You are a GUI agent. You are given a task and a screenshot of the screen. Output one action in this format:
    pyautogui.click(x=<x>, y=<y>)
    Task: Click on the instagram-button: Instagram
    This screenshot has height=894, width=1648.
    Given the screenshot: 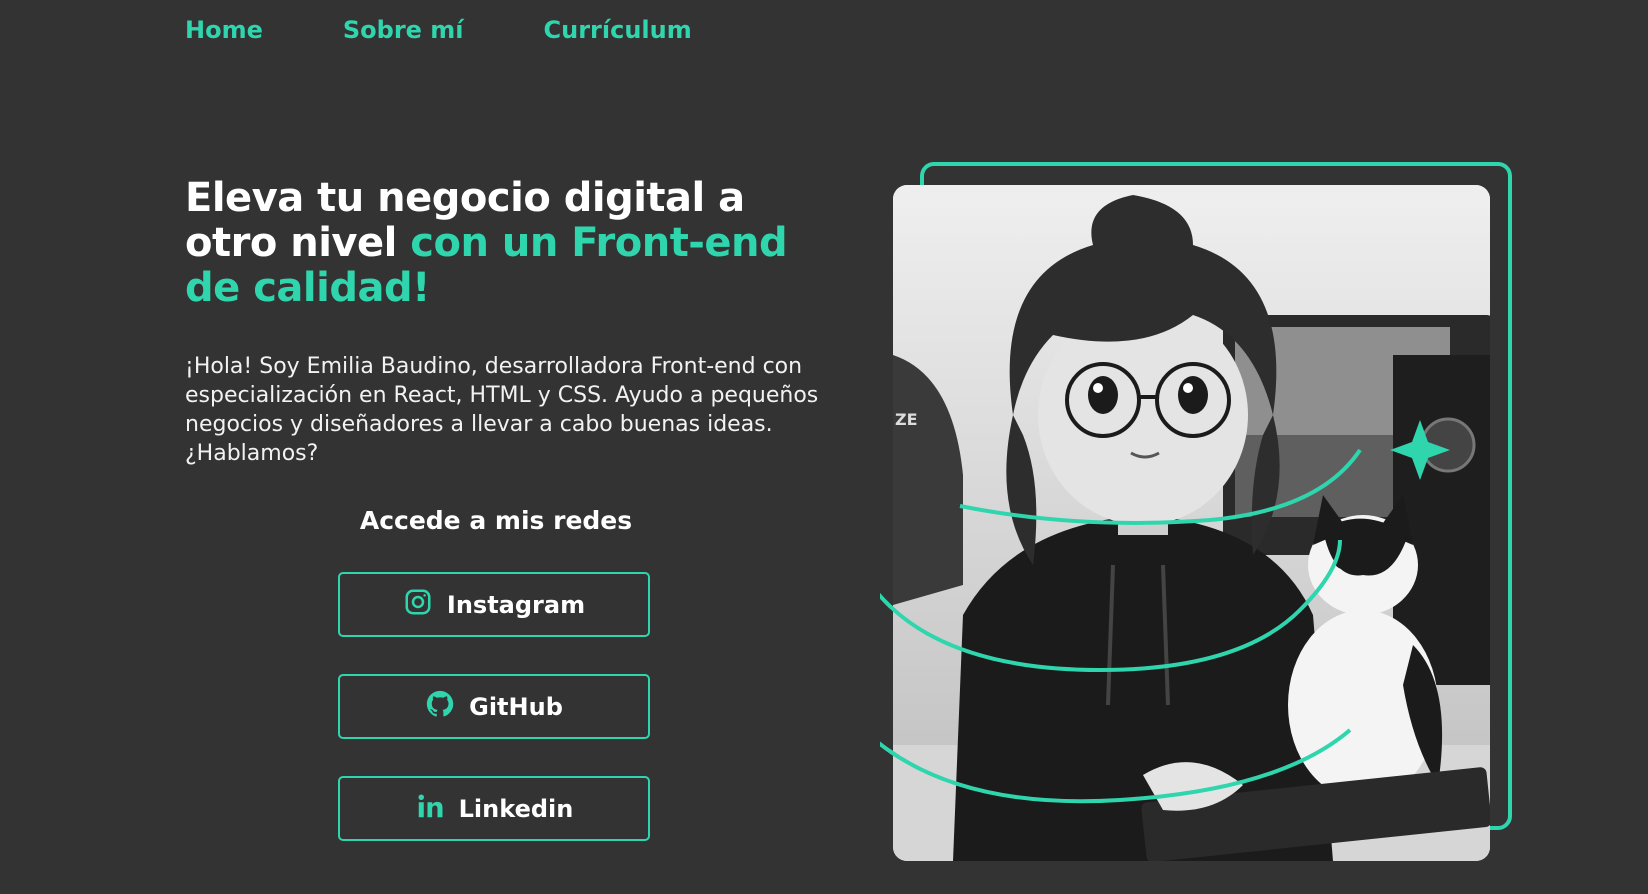 What is the action you would take?
    pyautogui.click(x=494, y=604)
    